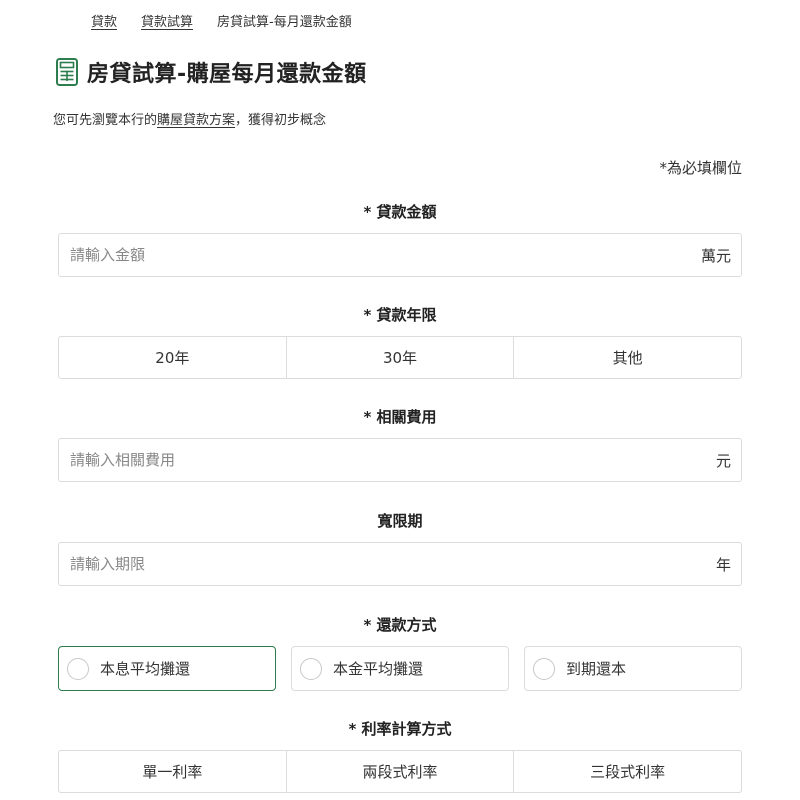 Image resolution: width=800 pixels, height=800 pixels. Describe the element at coordinates (400, 212) in the screenshot. I see `loan-amount-label: * 貸款金額` at that location.